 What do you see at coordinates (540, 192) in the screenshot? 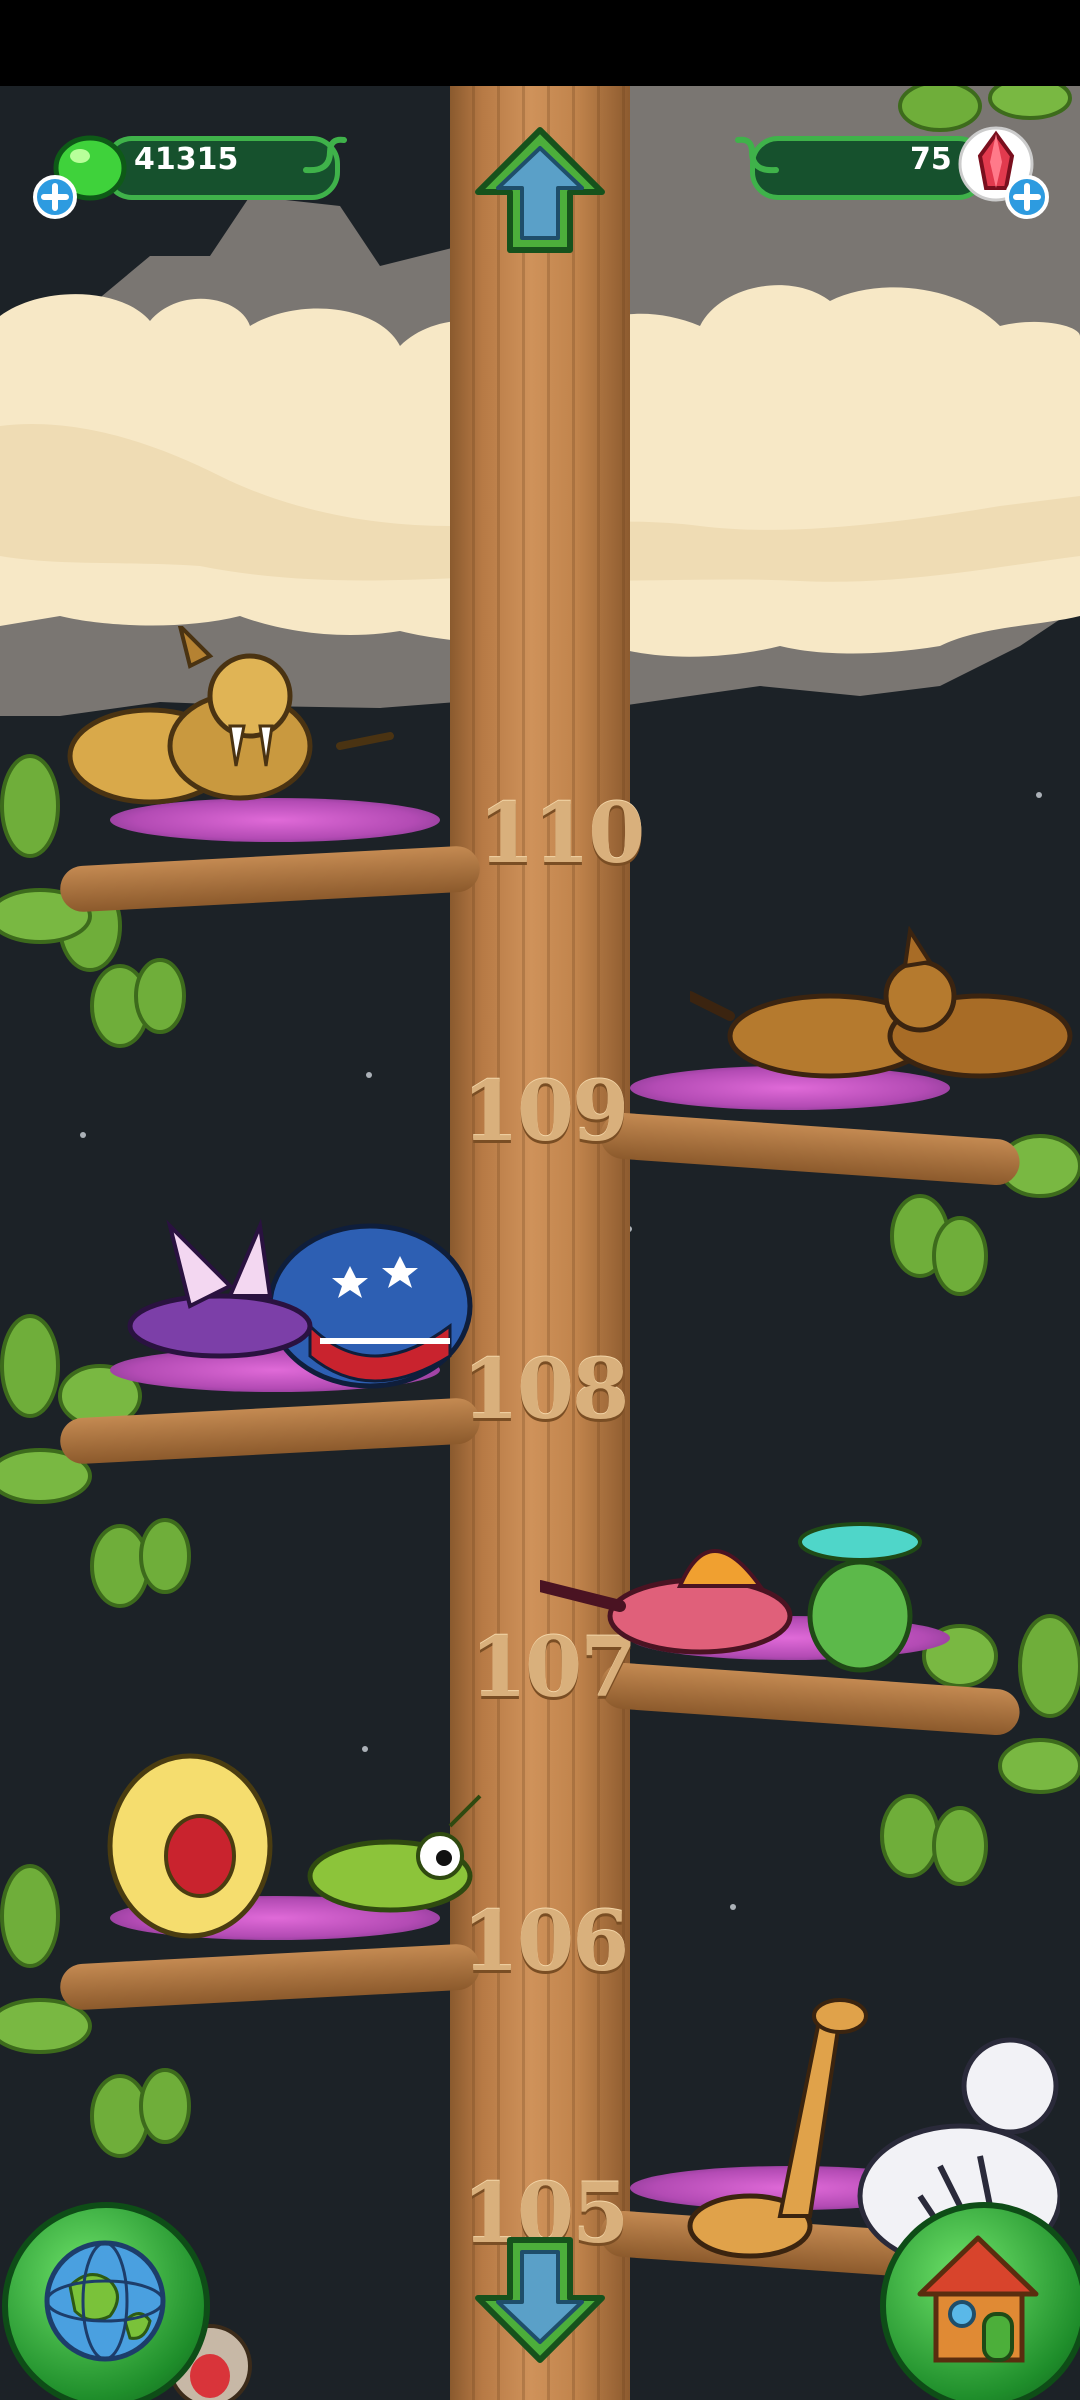
I see `arrow-up-icon` at bounding box center [540, 192].